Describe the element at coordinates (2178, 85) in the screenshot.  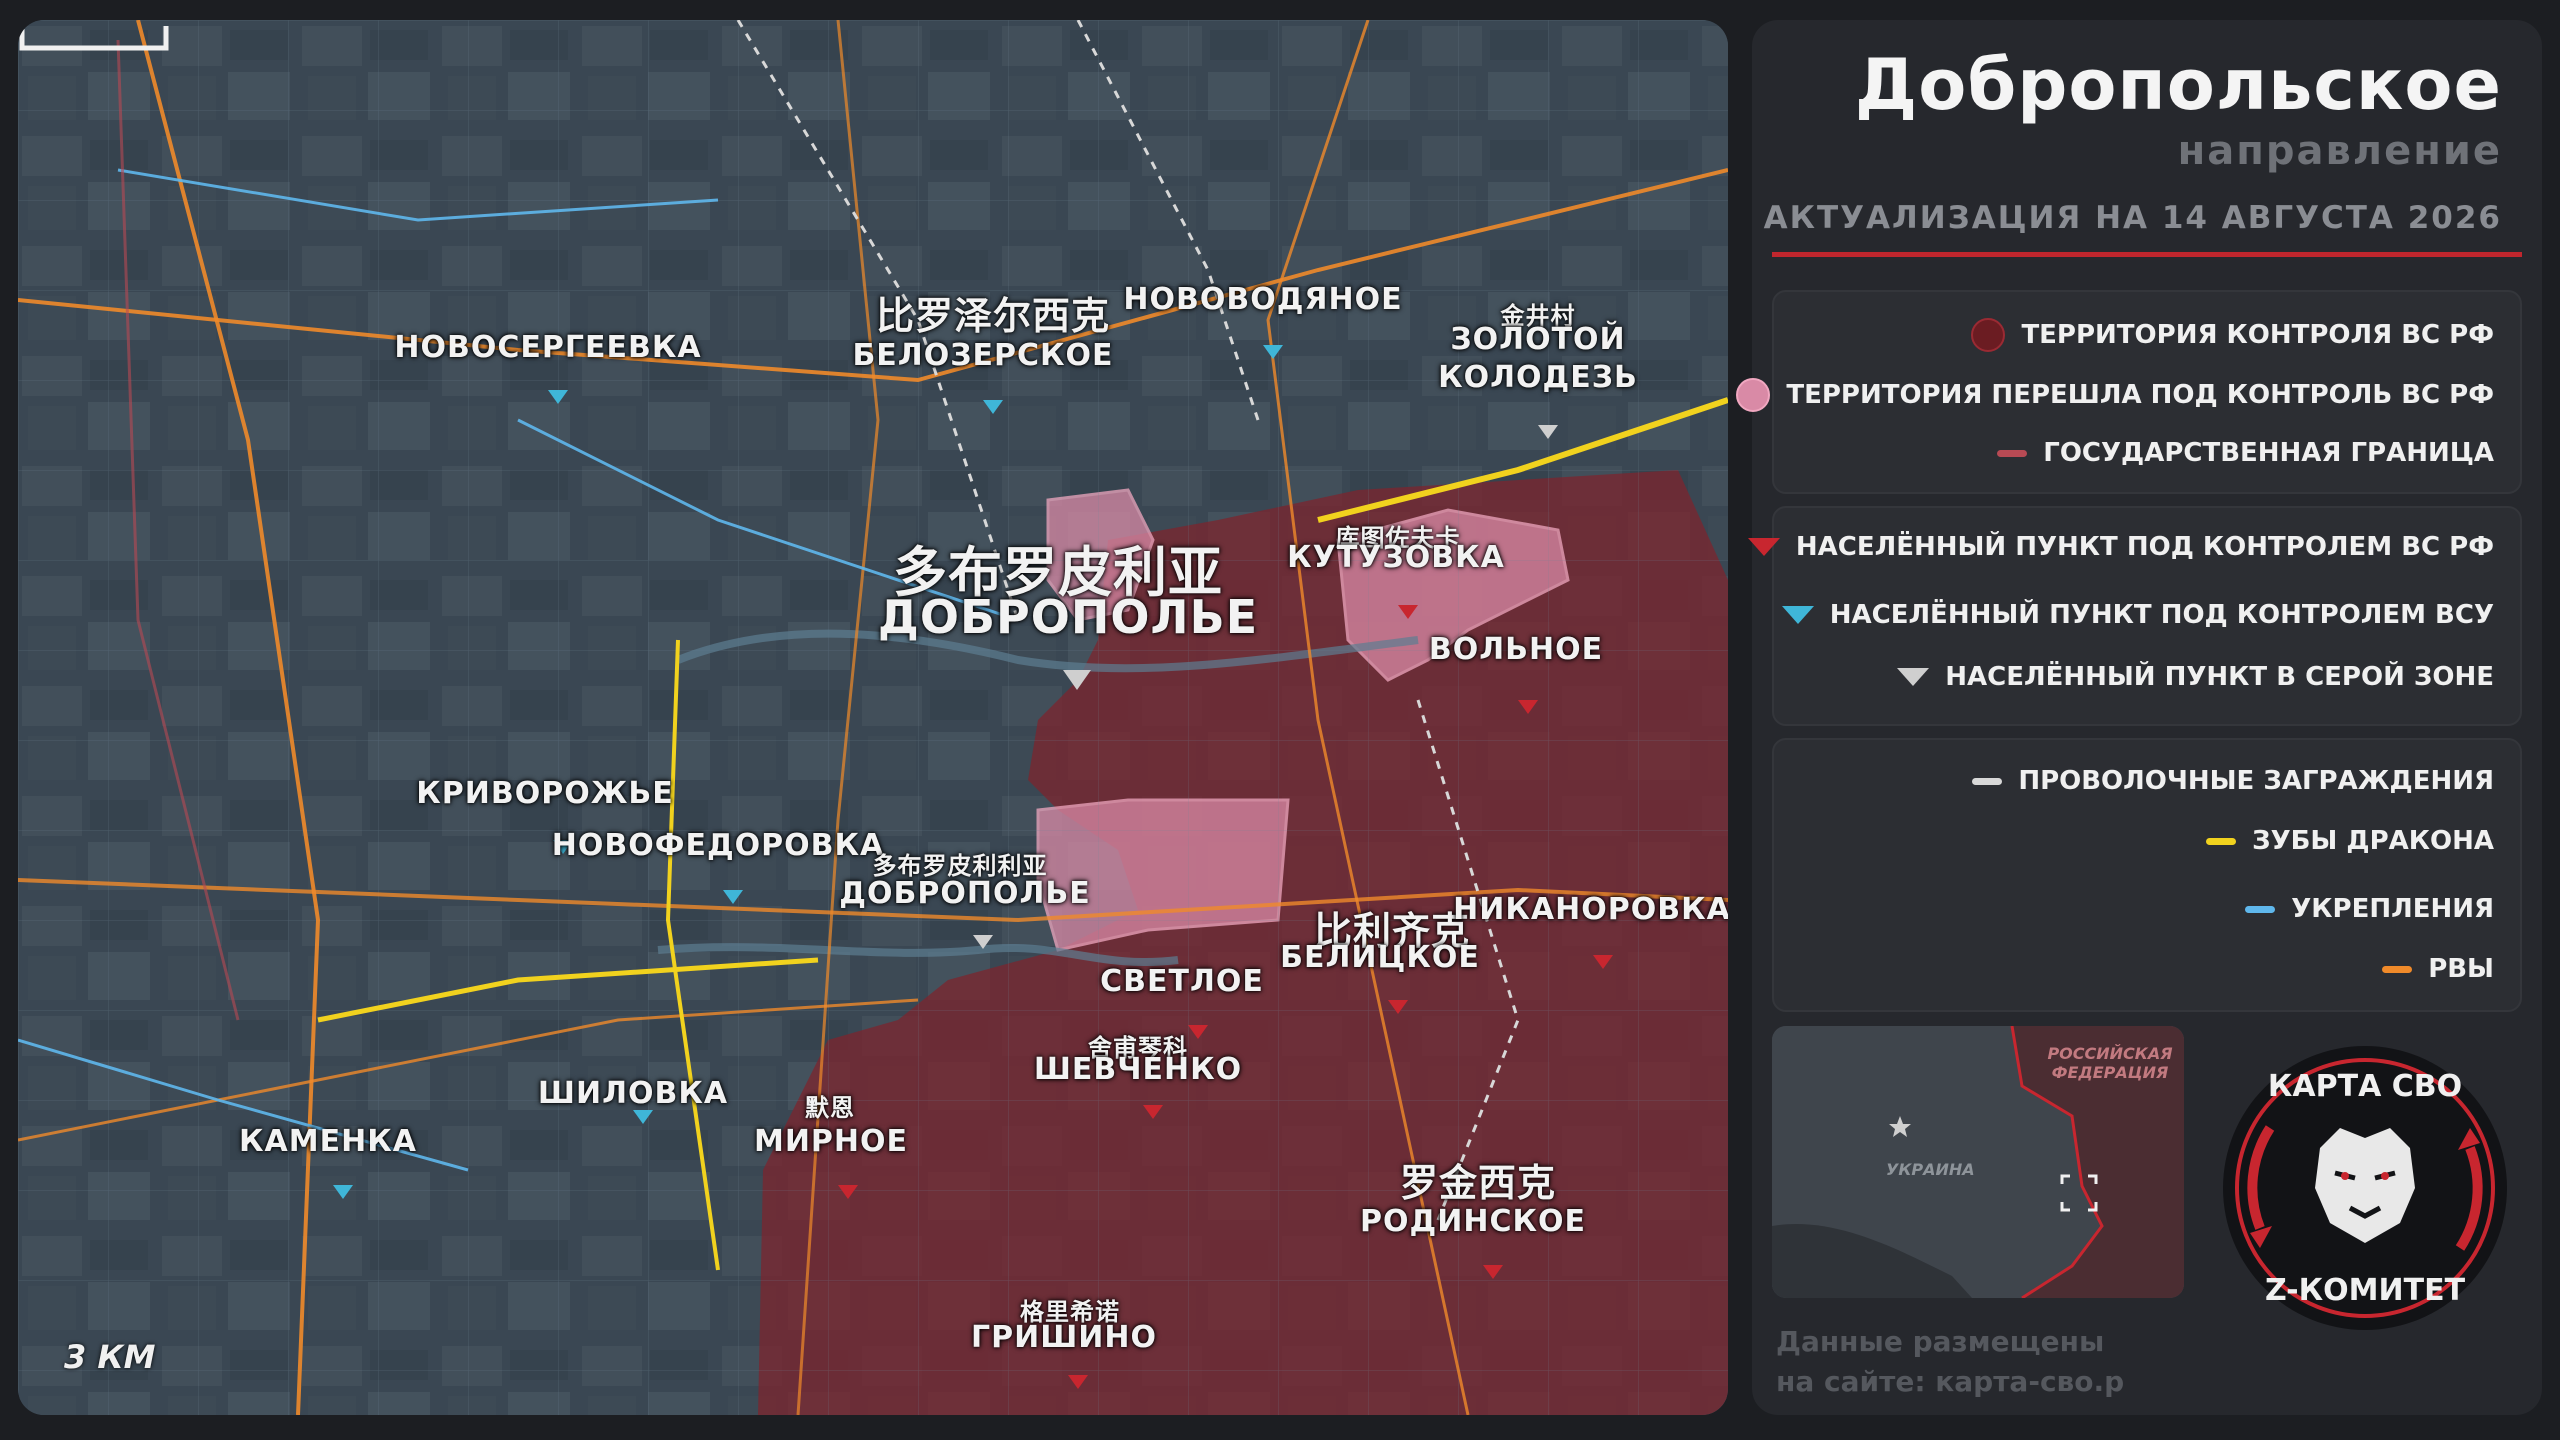
I see `panel-title: Добропольское` at that location.